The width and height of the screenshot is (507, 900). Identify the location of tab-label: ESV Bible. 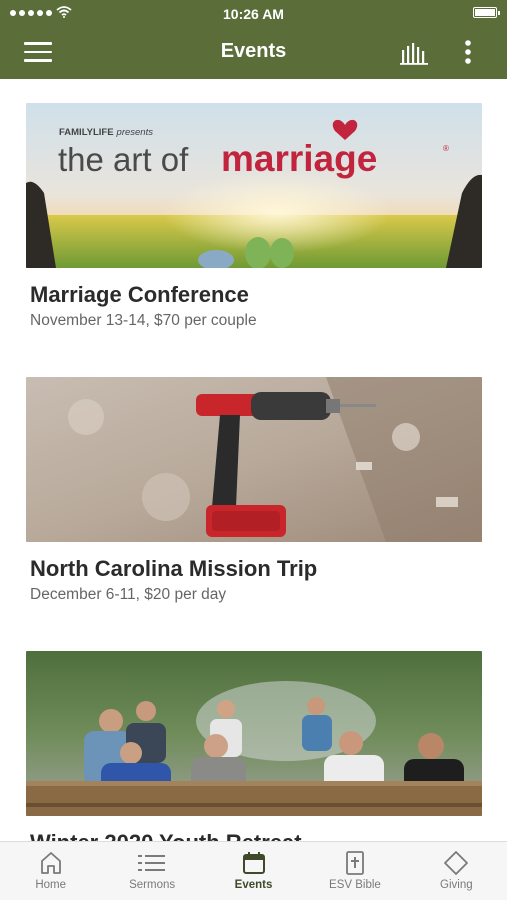
(355, 885).